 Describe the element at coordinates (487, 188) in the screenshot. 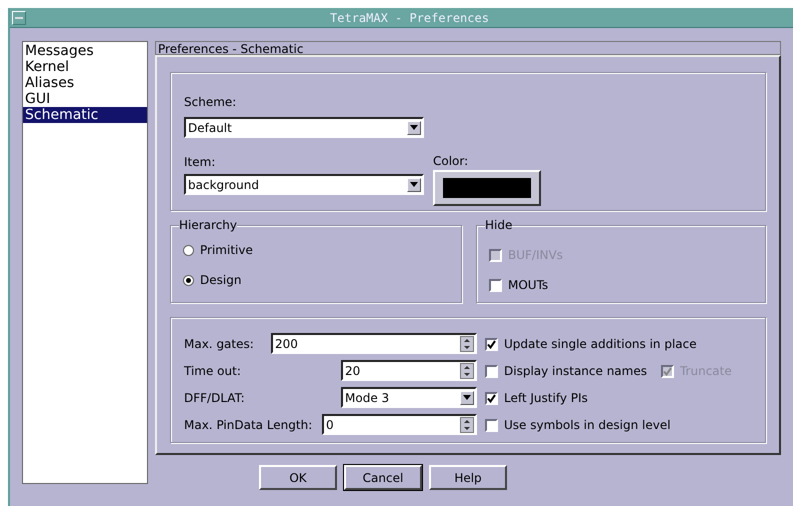

I see `color-button` at that location.